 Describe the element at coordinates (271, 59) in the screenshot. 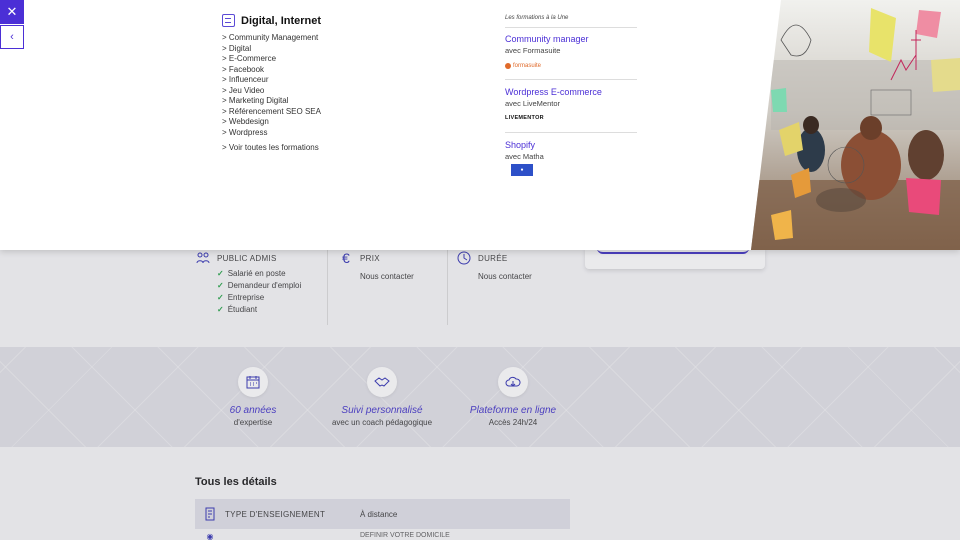

I see `category-item: E-Commerce` at that location.